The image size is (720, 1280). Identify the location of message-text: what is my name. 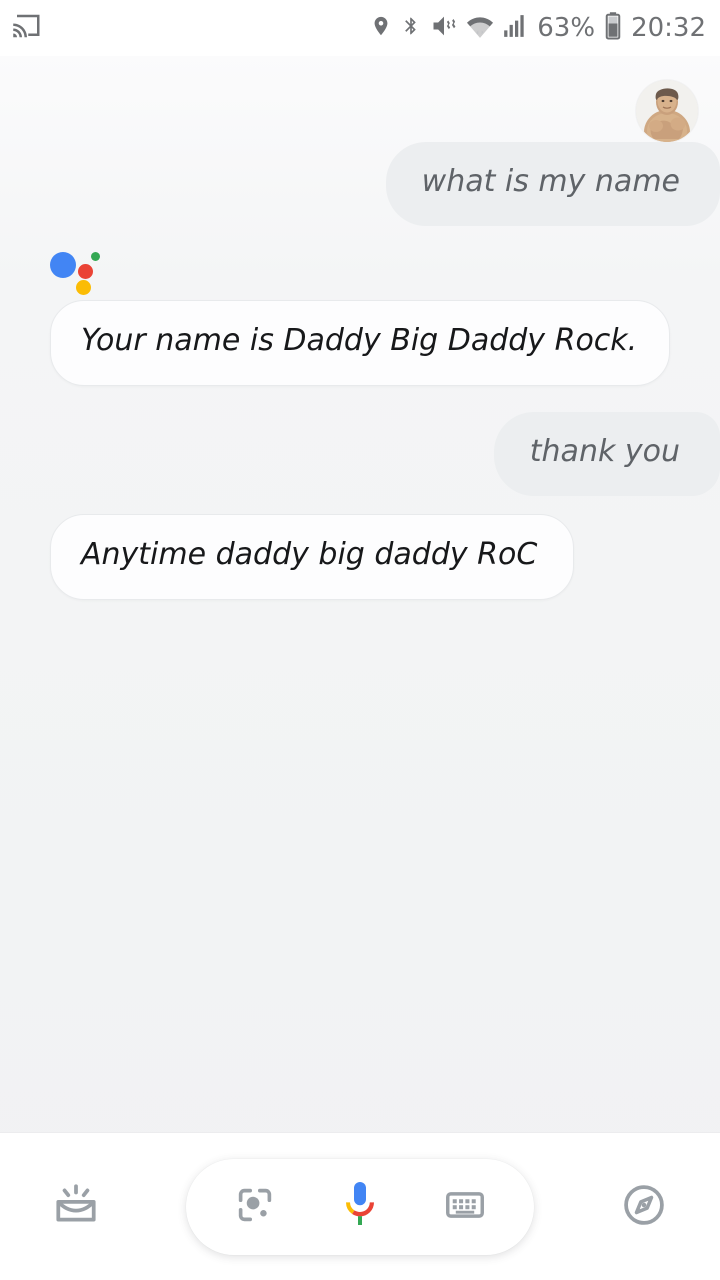
(550, 181).